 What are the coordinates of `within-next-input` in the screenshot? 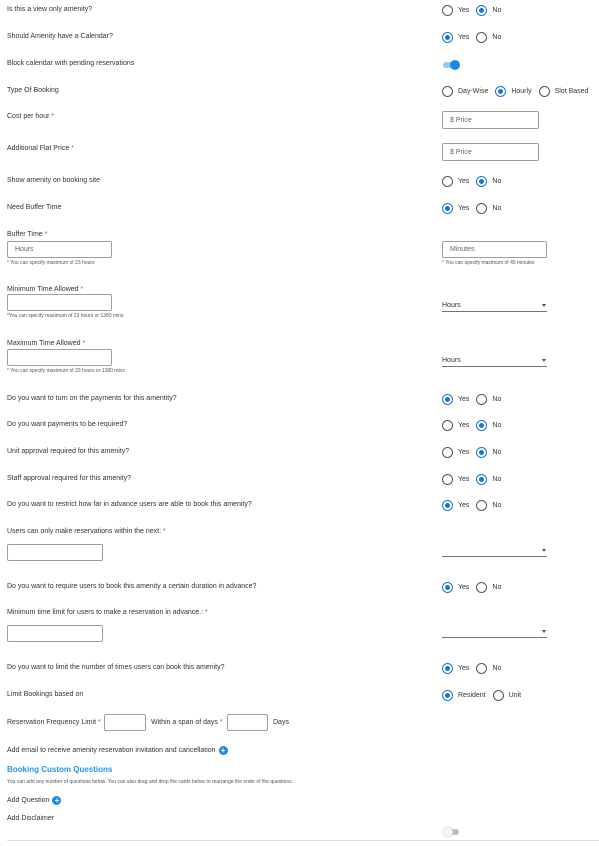 It's located at (55, 552).